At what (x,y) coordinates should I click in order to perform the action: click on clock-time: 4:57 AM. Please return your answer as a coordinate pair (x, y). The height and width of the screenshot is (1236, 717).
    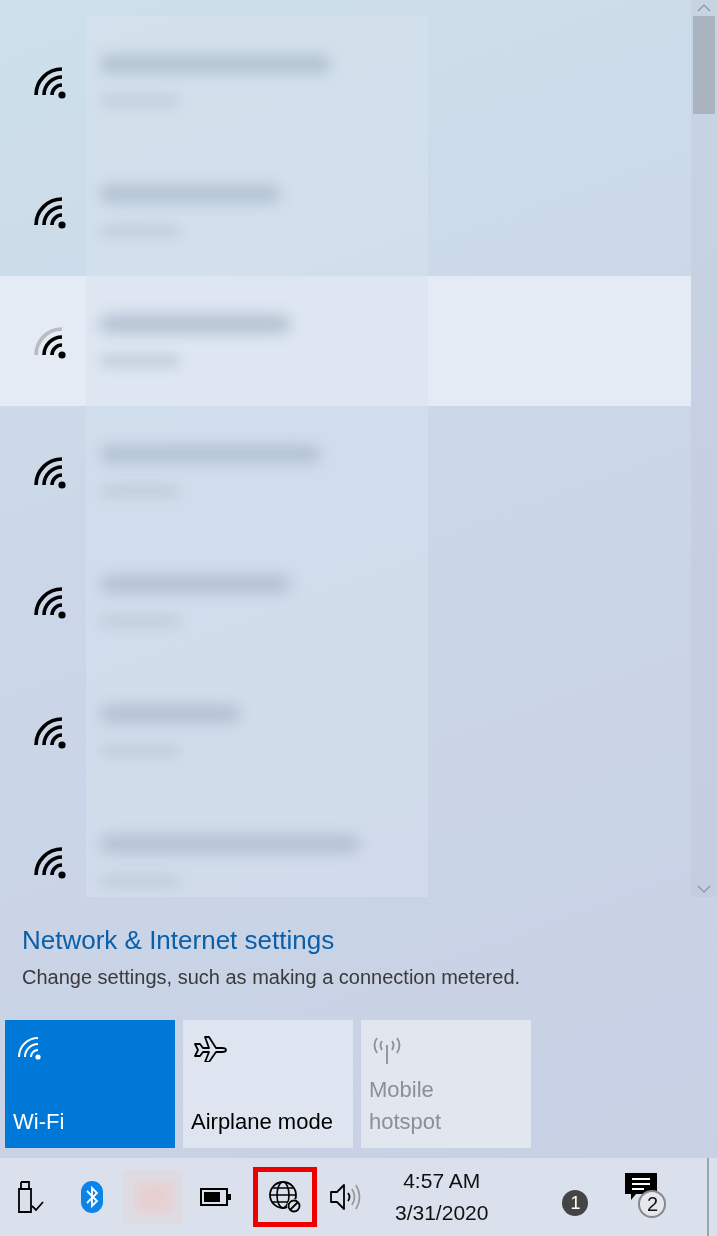
    Looking at the image, I should click on (442, 1181).